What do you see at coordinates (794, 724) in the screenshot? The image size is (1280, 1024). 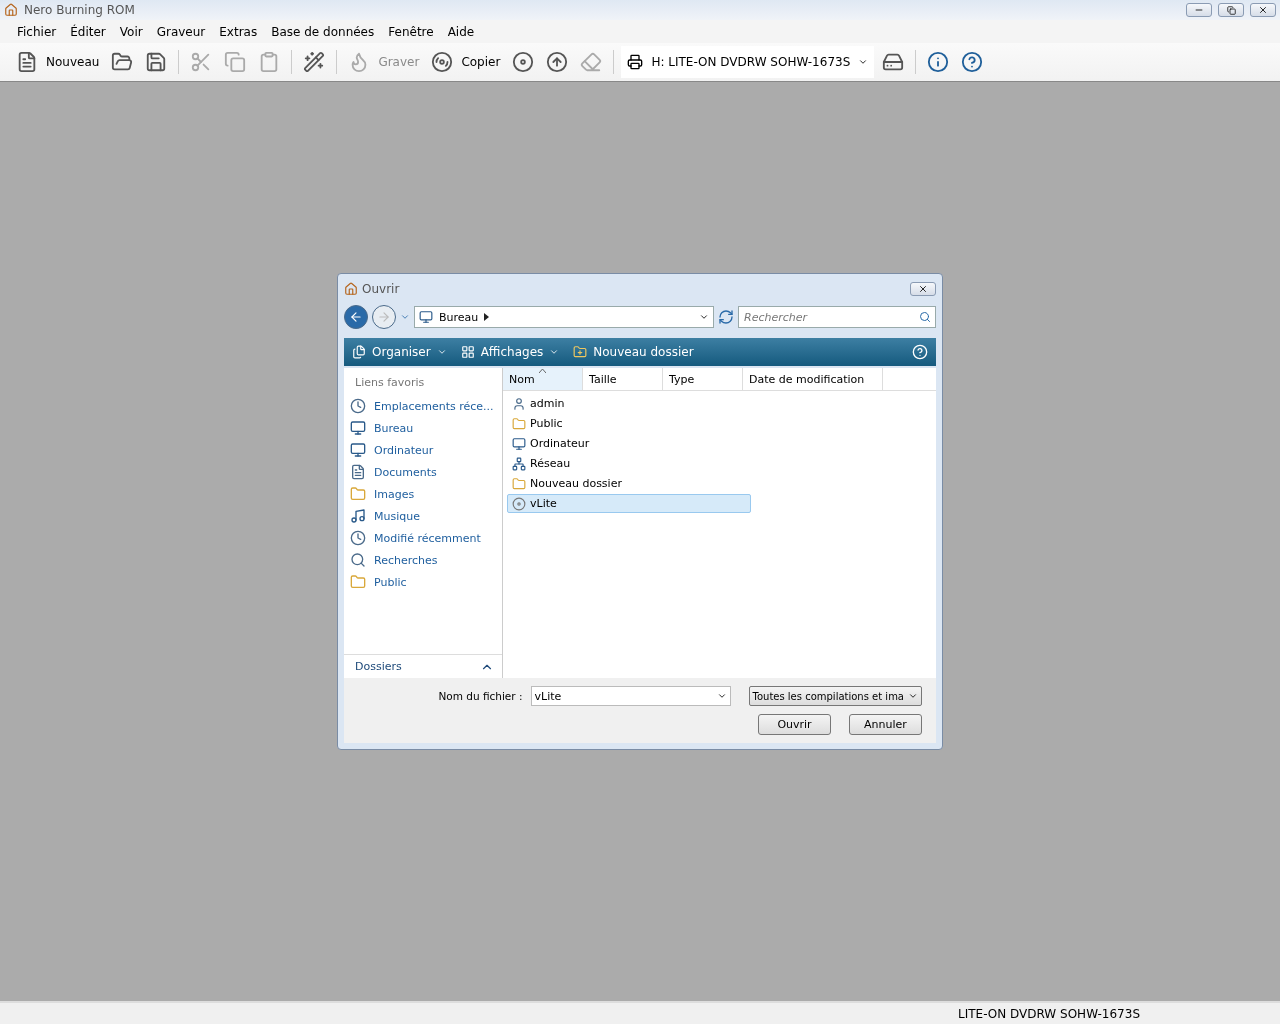 I see `dialog-button: Ouvrir` at bounding box center [794, 724].